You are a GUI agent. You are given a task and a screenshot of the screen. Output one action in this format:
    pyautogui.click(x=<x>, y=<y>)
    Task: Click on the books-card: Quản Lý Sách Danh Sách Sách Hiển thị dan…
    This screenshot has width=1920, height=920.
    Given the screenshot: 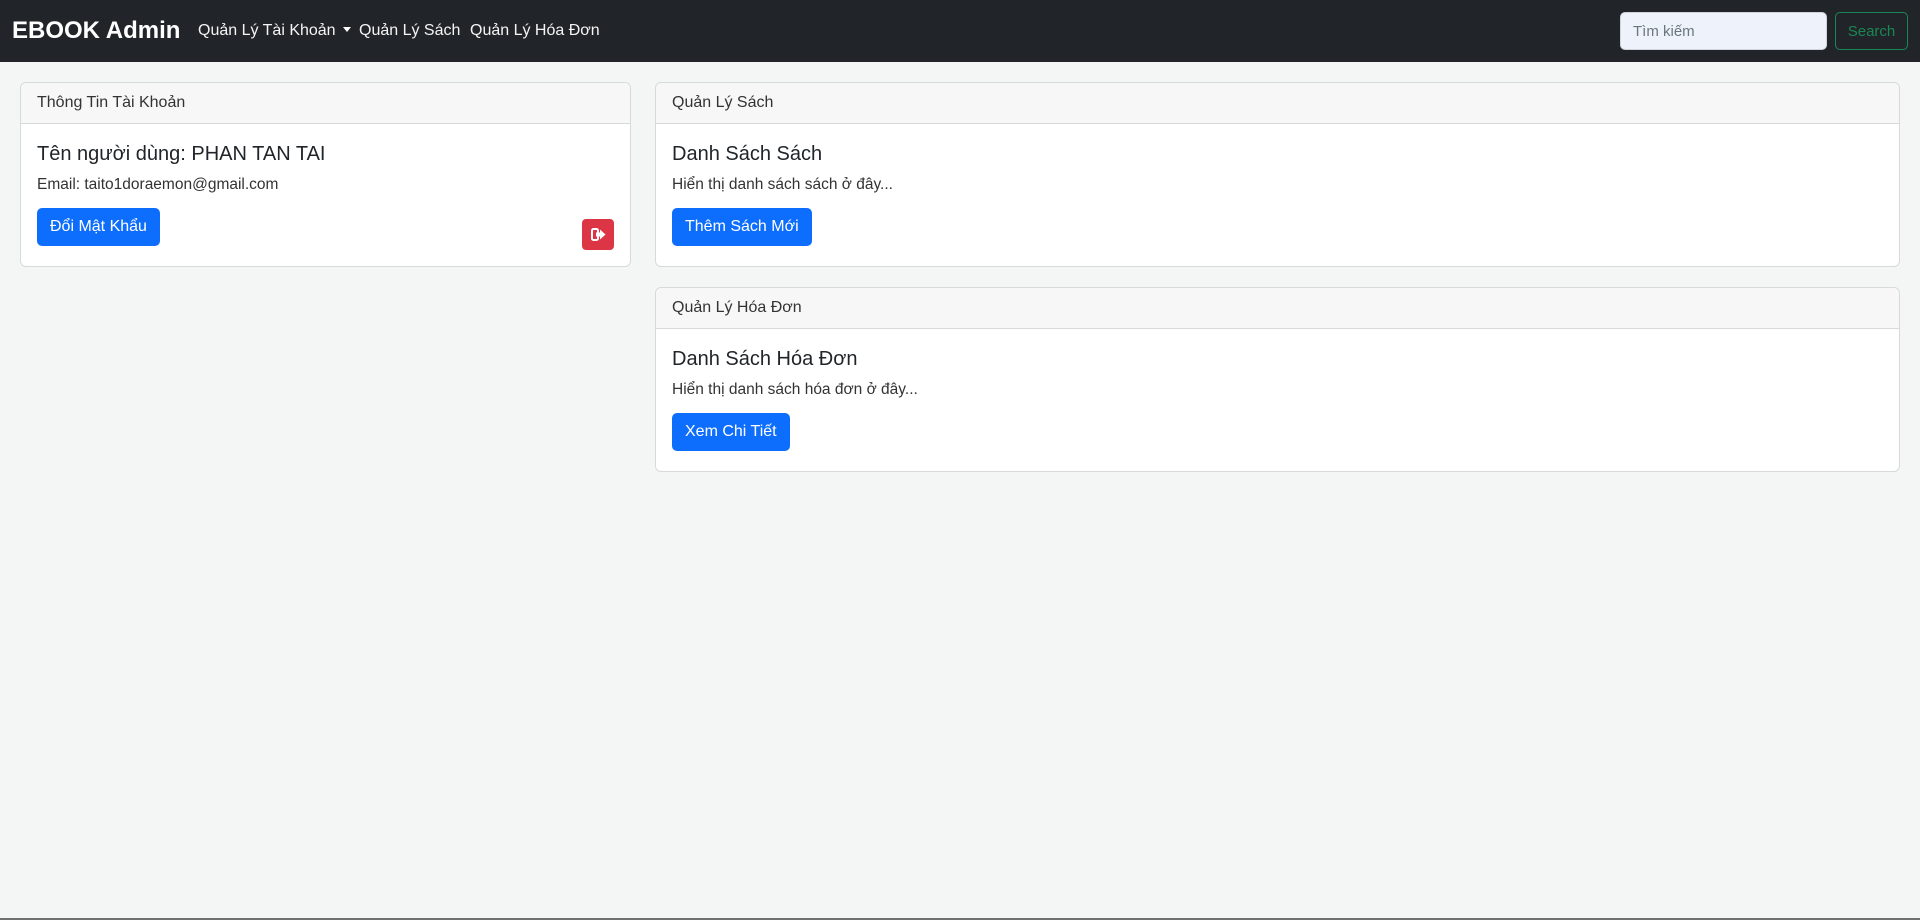 What is the action you would take?
    pyautogui.click(x=1277, y=174)
    